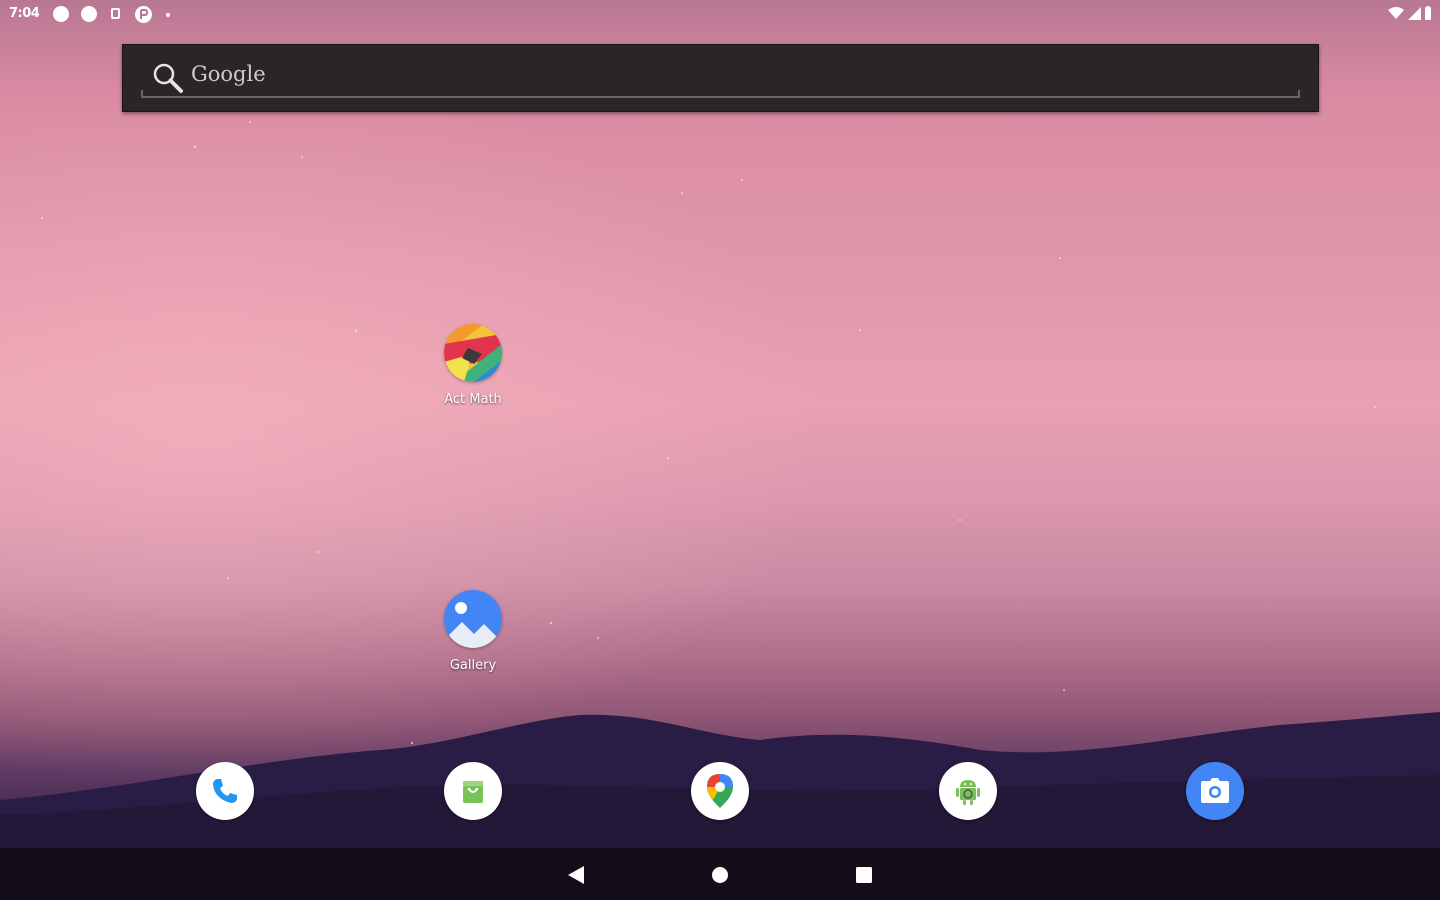  I want to click on store-icon, so click(473, 792).